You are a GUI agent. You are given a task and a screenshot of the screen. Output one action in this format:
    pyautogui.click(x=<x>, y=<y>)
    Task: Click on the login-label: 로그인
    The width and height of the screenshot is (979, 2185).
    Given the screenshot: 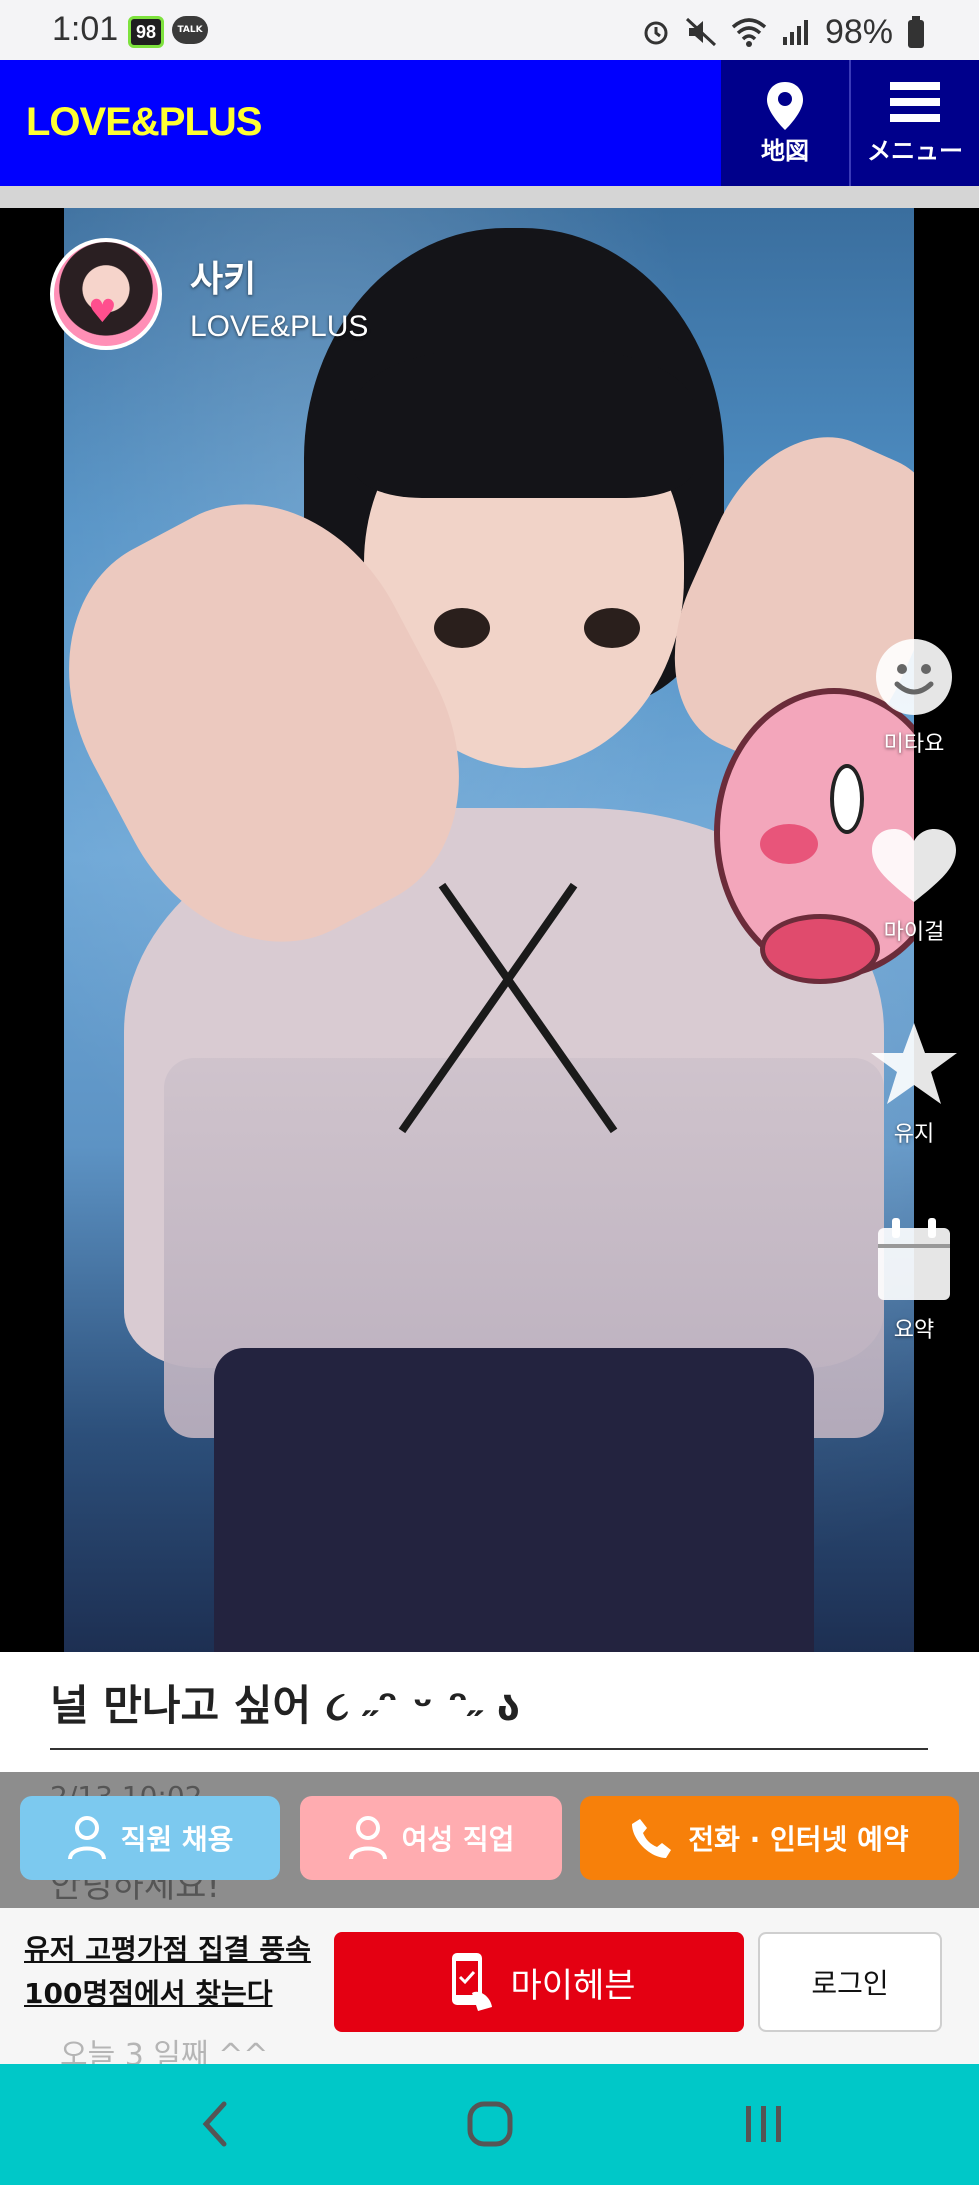 What is the action you would take?
    pyautogui.click(x=850, y=1983)
    